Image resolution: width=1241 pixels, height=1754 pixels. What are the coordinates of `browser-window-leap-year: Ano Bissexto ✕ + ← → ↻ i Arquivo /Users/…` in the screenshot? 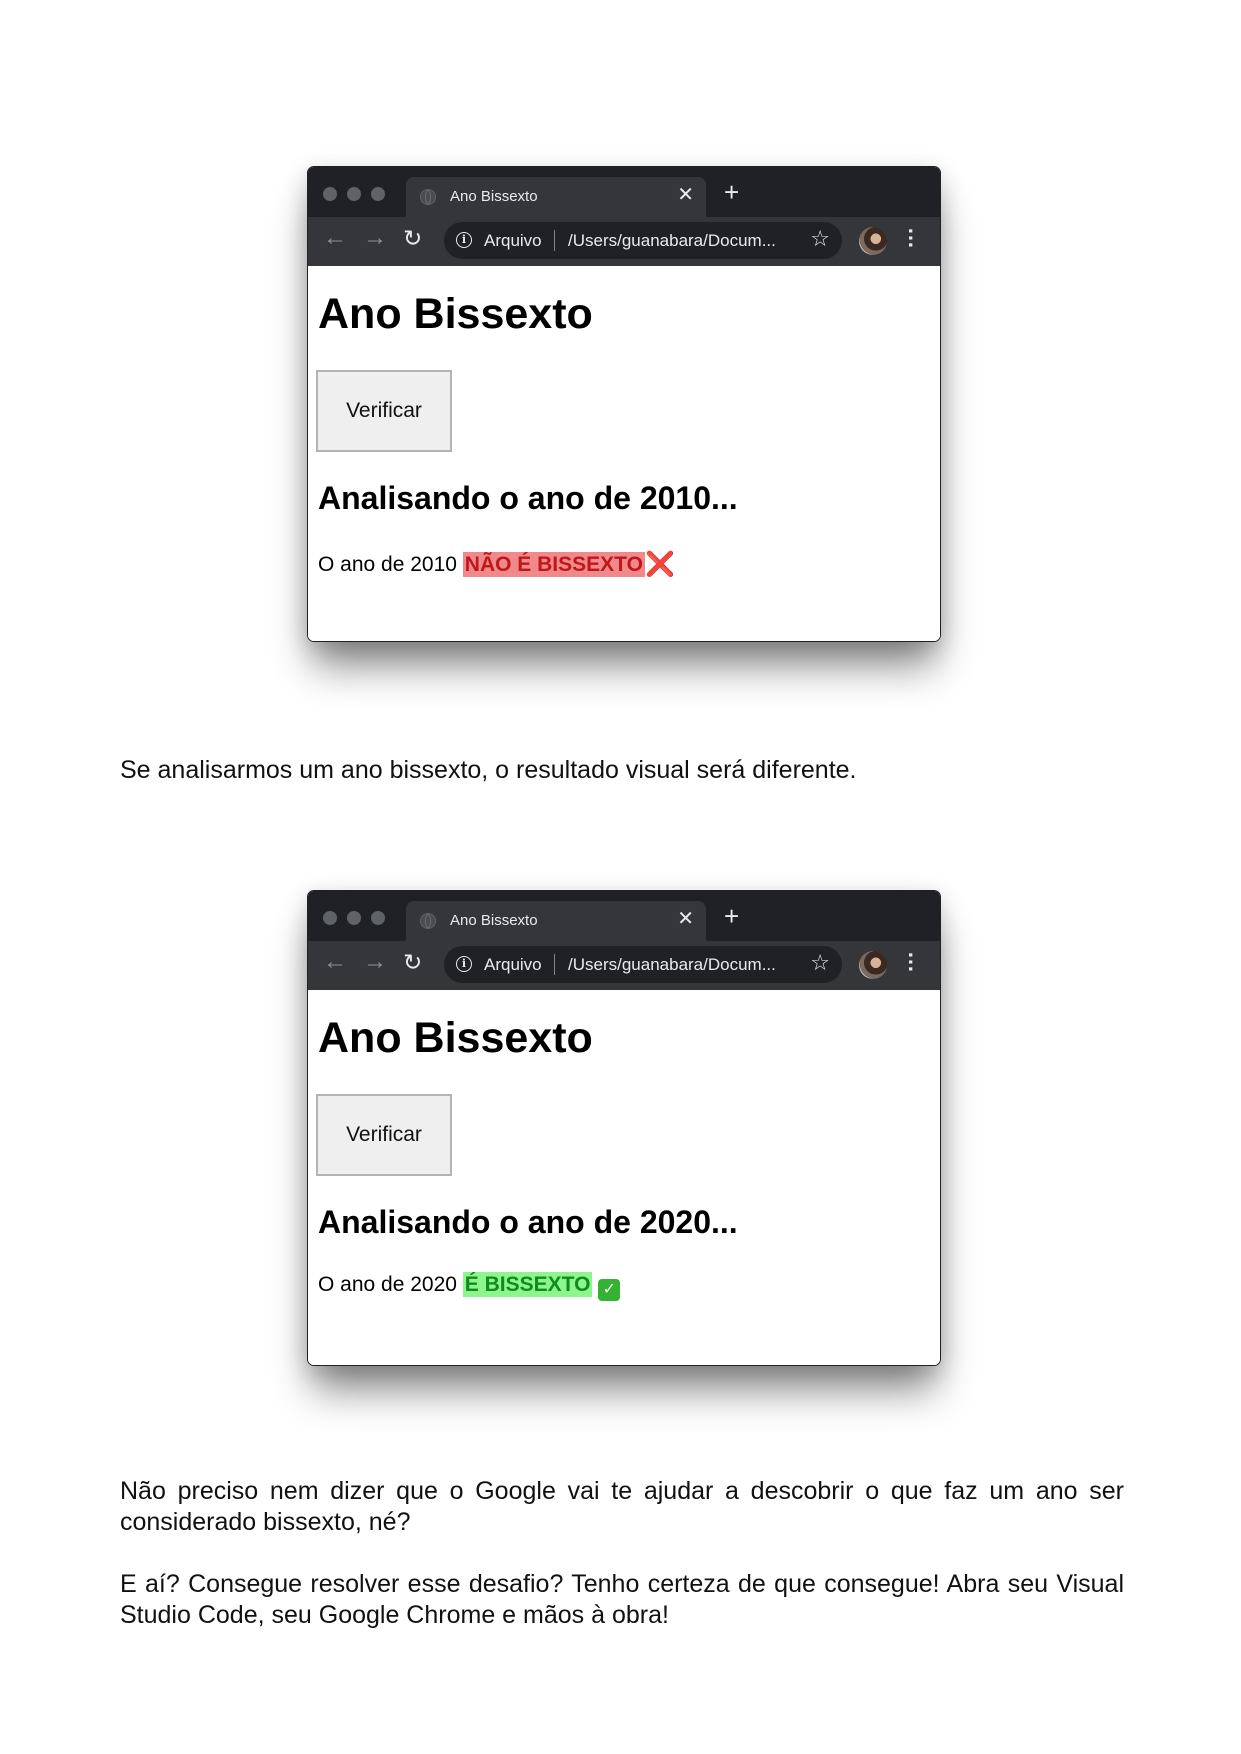 It's located at (624, 1128).